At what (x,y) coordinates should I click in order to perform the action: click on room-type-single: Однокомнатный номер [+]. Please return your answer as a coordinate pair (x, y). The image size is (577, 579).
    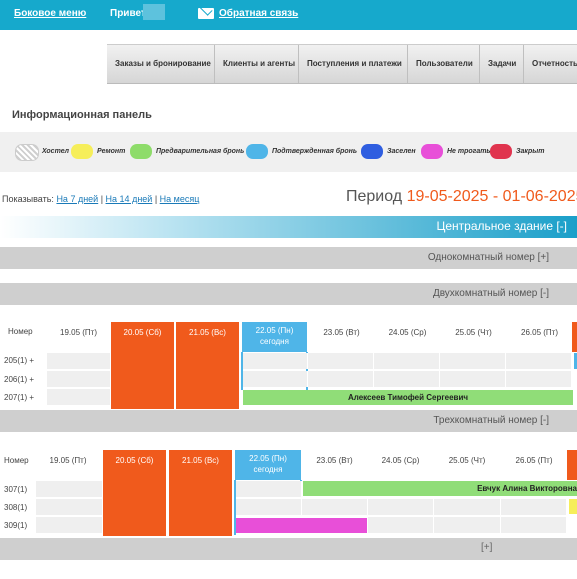
    Looking at the image, I should click on (288, 258).